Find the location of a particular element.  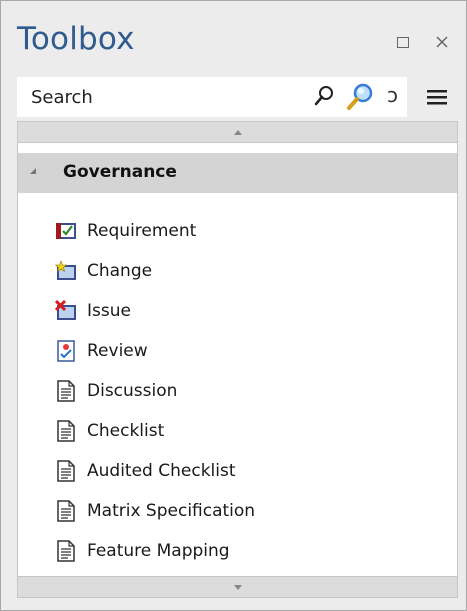

restore-icon is located at coordinates (403, 42).